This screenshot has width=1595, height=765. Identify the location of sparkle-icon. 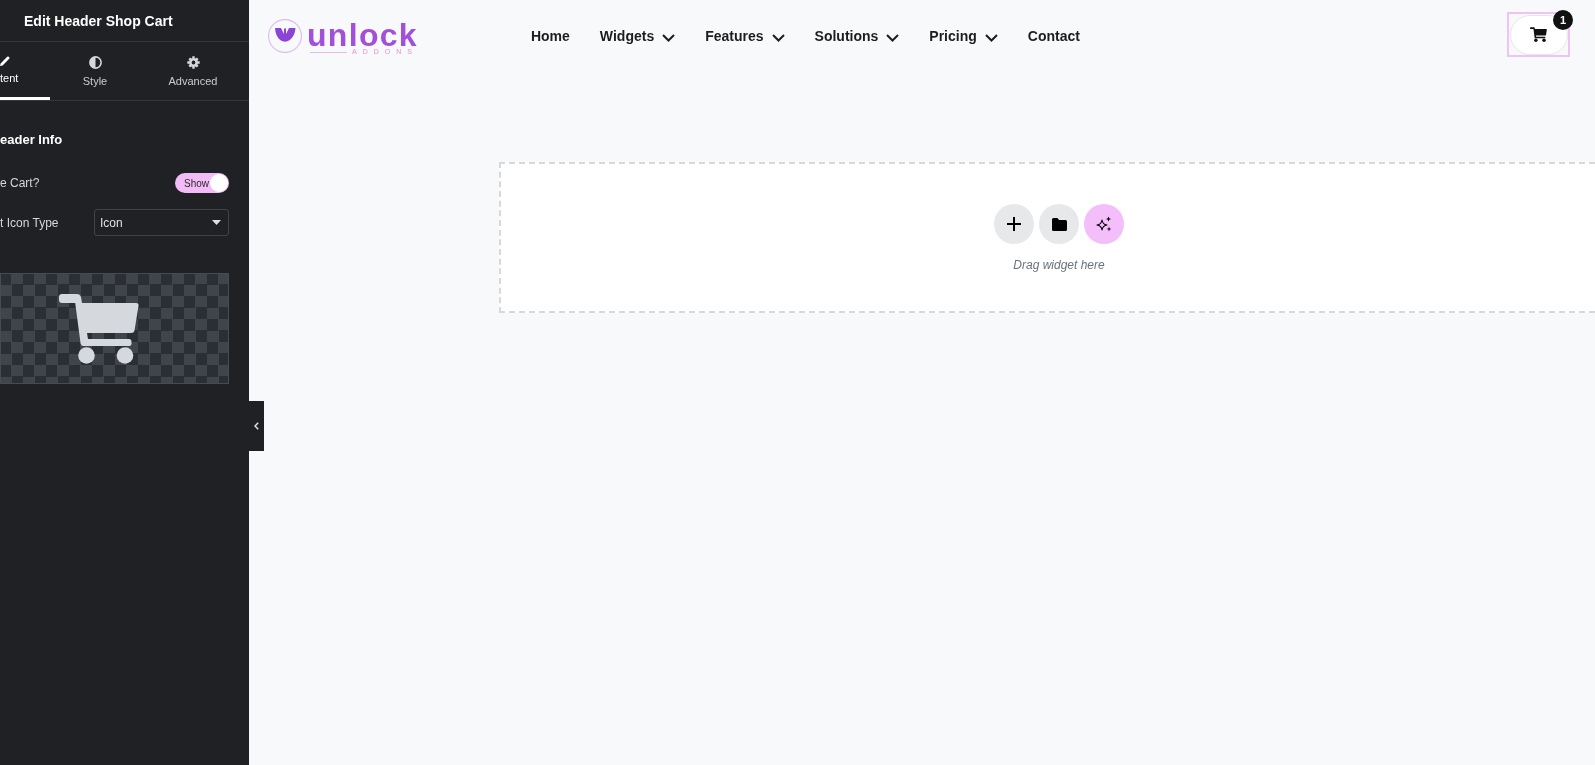
(1104, 224).